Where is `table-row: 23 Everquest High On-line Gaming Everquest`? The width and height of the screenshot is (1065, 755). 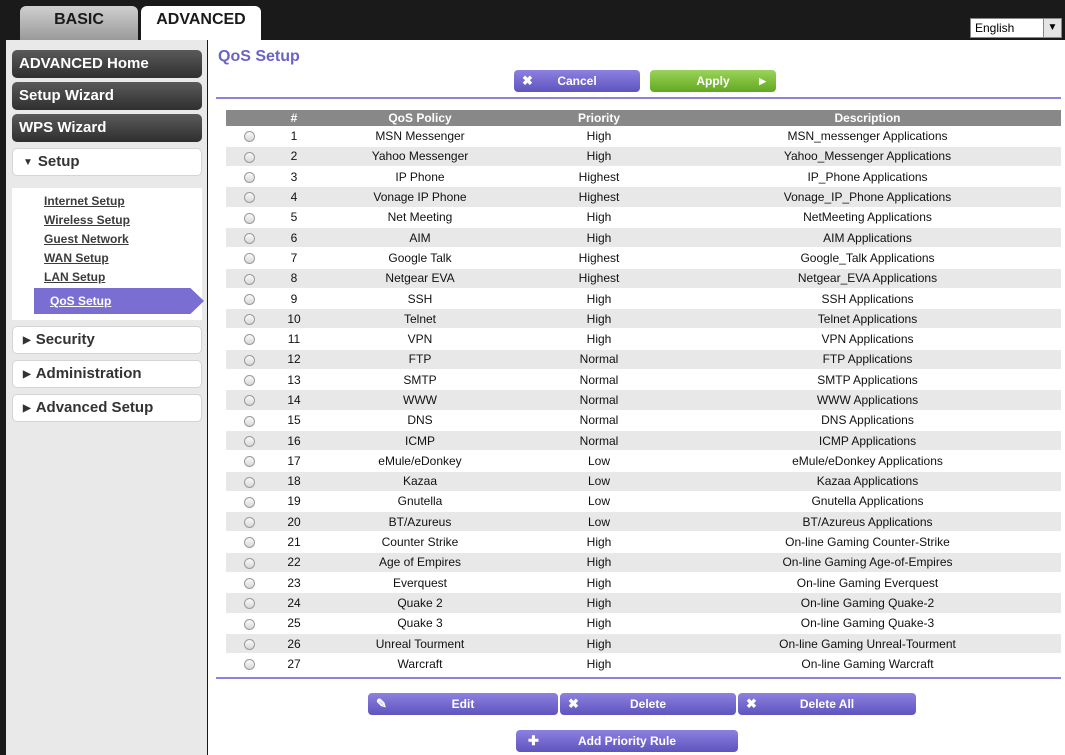 table-row: 23 Everquest High On-line Gaming Everquest is located at coordinates (643, 583).